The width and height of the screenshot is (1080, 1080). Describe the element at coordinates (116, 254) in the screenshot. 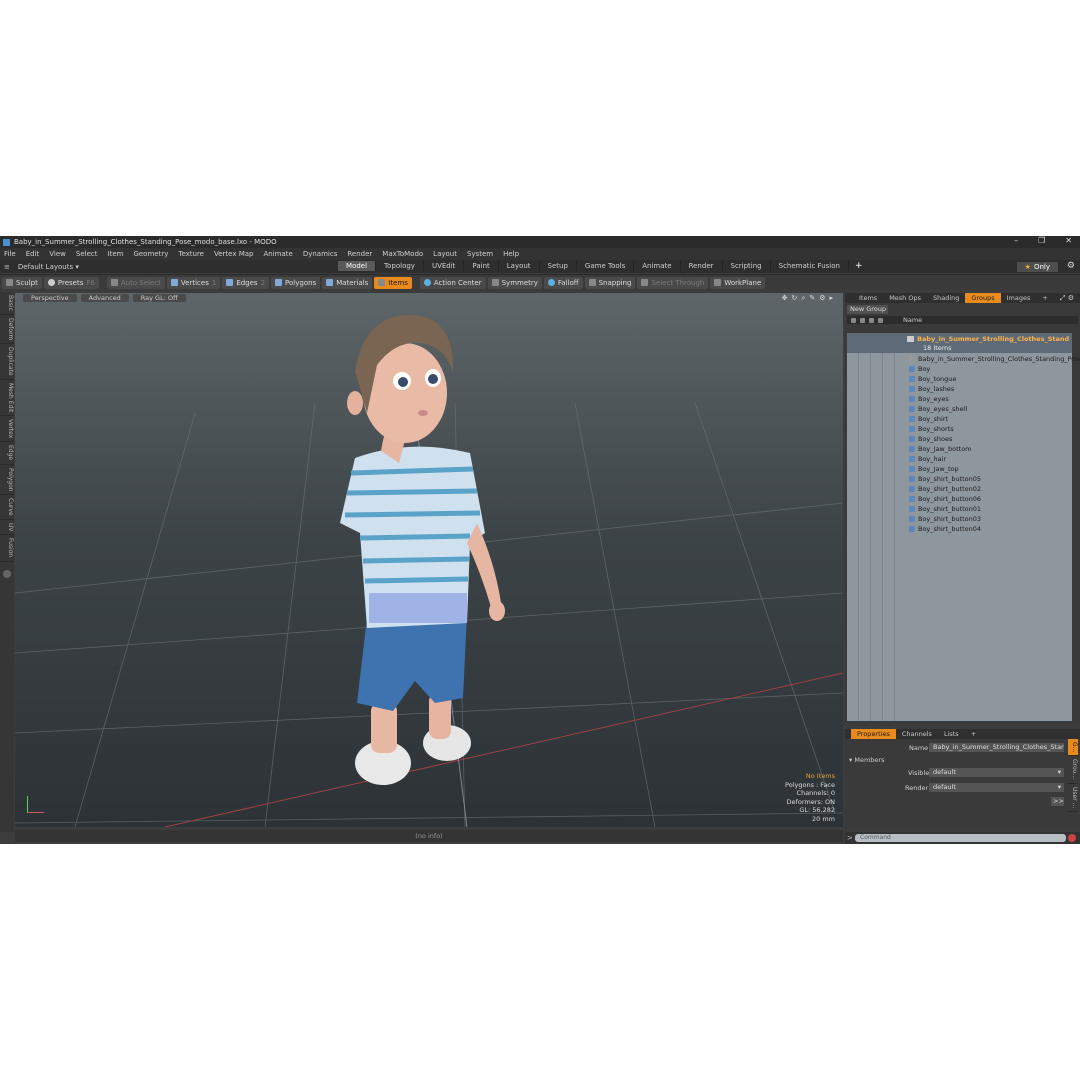

I see `menu-item: Item` at that location.